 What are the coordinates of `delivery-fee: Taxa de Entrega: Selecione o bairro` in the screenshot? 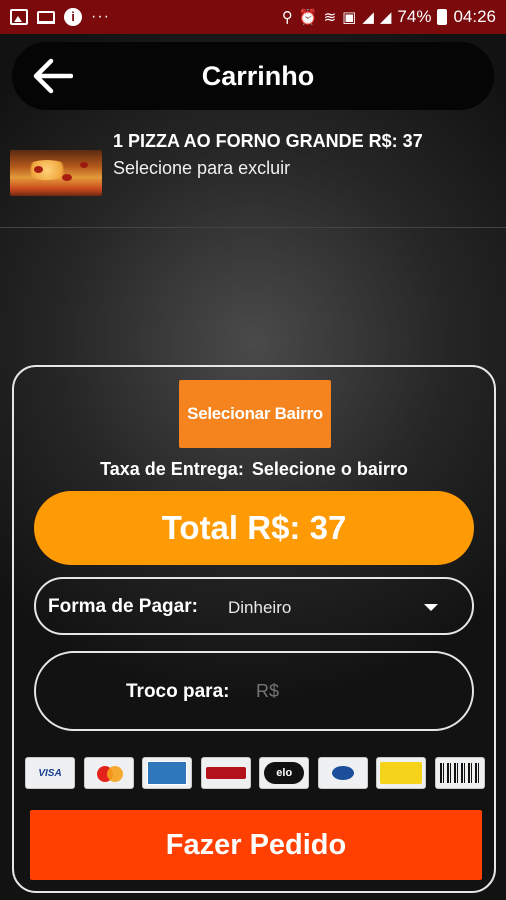 It's located at (254, 469).